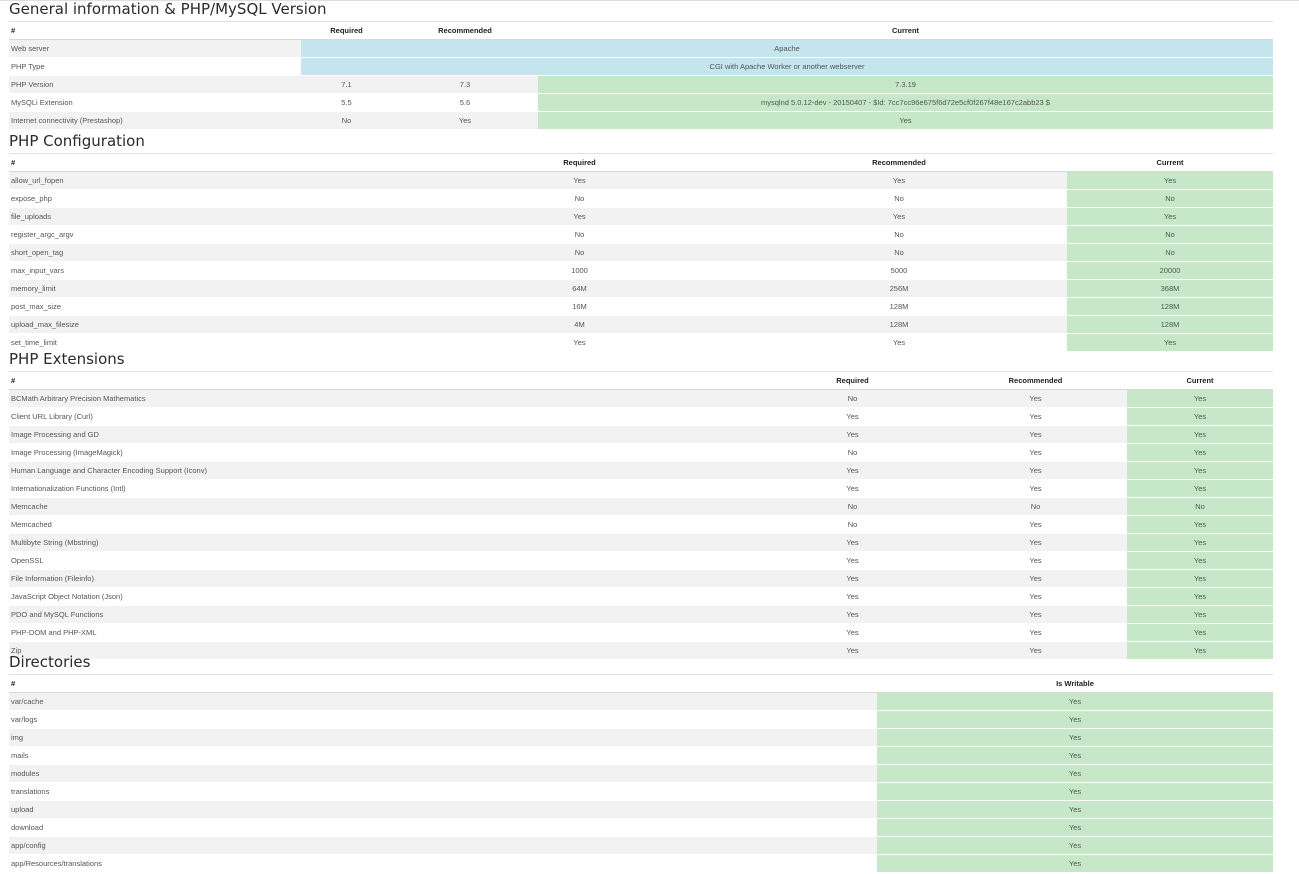  I want to click on recommended-value: 5.6, so click(465, 102).